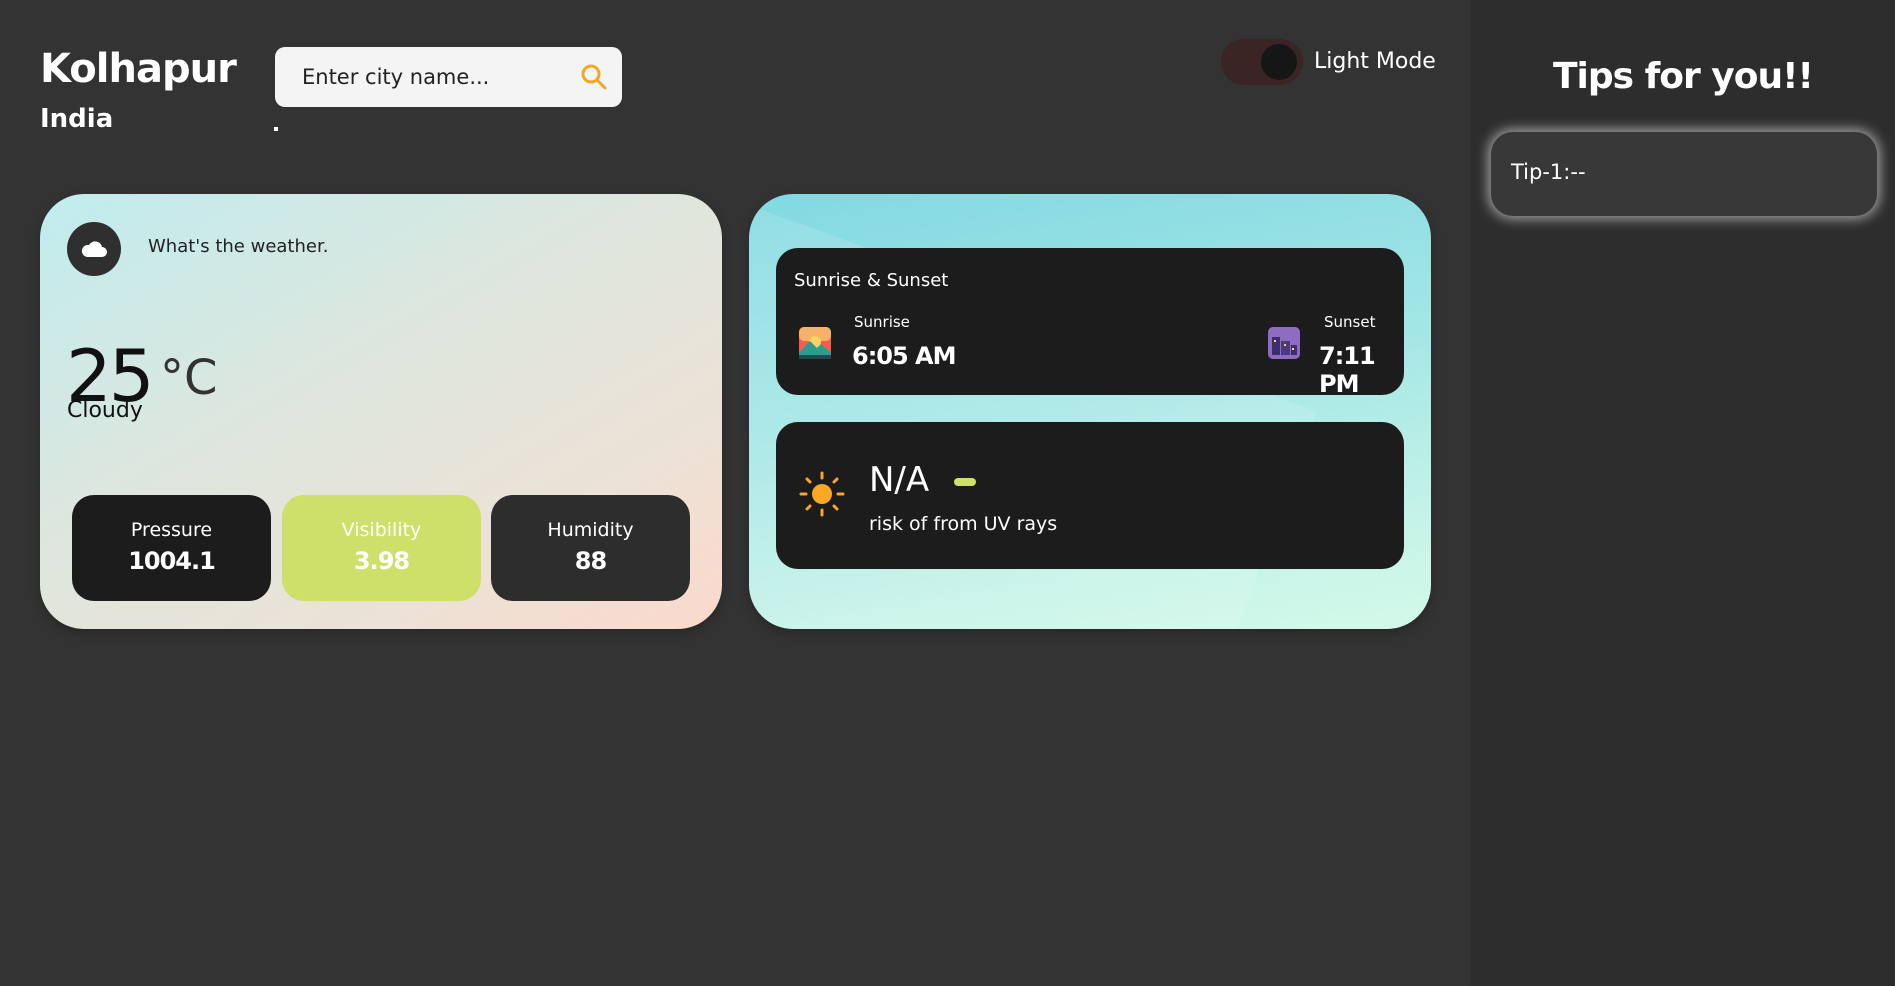 Image resolution: width=1895 pixels, height=986 pixels. Describe the element at coordinates (882, 322) in the screenshot. I see `sunrise-label: Sunrise` at that location.